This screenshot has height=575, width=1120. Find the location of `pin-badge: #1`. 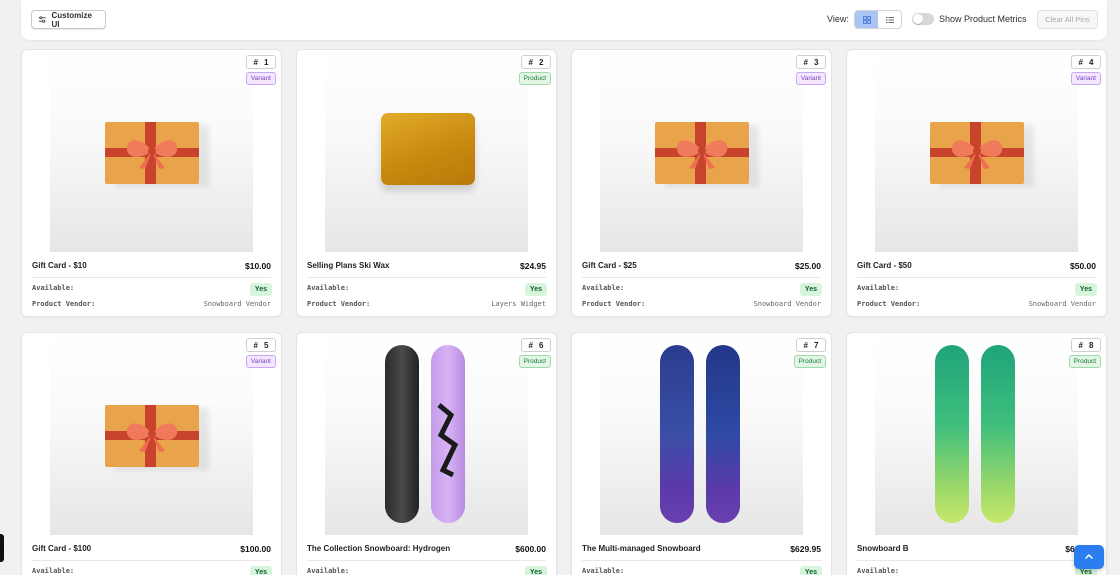

pin-badge: #1 is located at coordinates (261, 62).